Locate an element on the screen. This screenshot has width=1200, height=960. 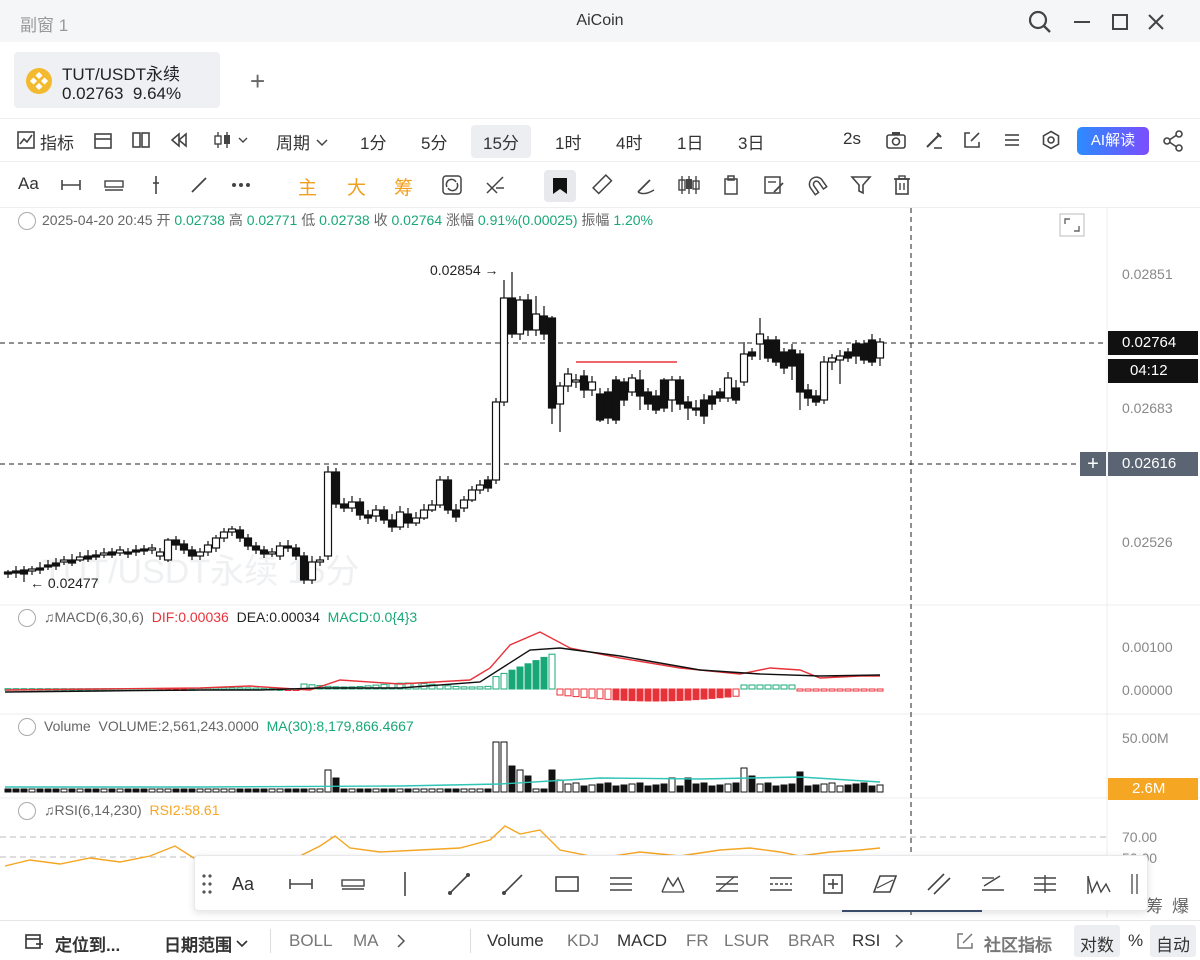
community-indicators: 社区指标 is located at coordinates (1018, 943).